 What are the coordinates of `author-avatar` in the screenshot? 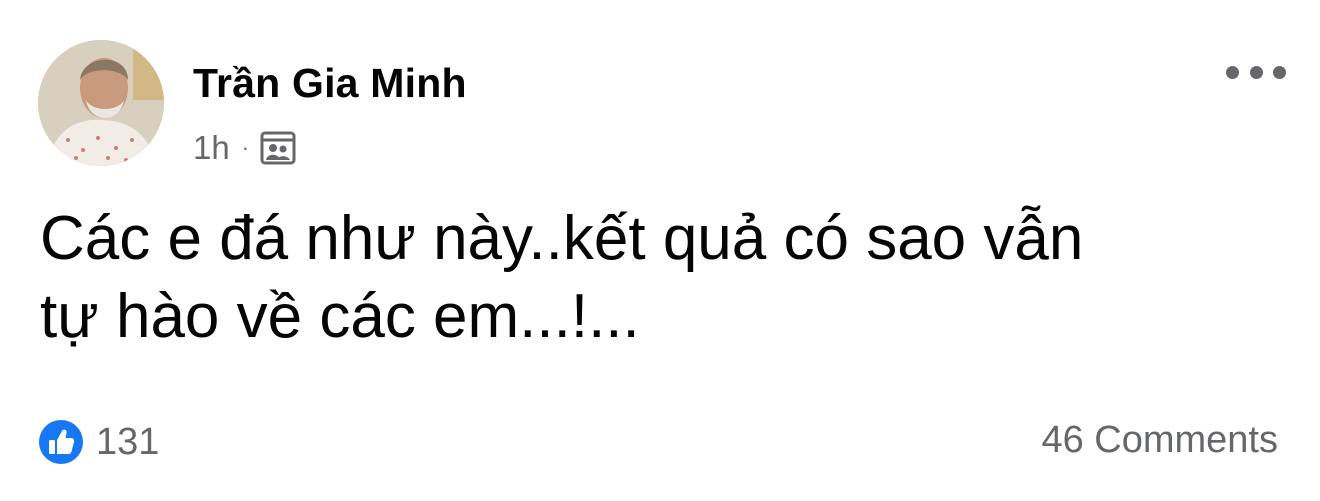 It's located at (101, 103).